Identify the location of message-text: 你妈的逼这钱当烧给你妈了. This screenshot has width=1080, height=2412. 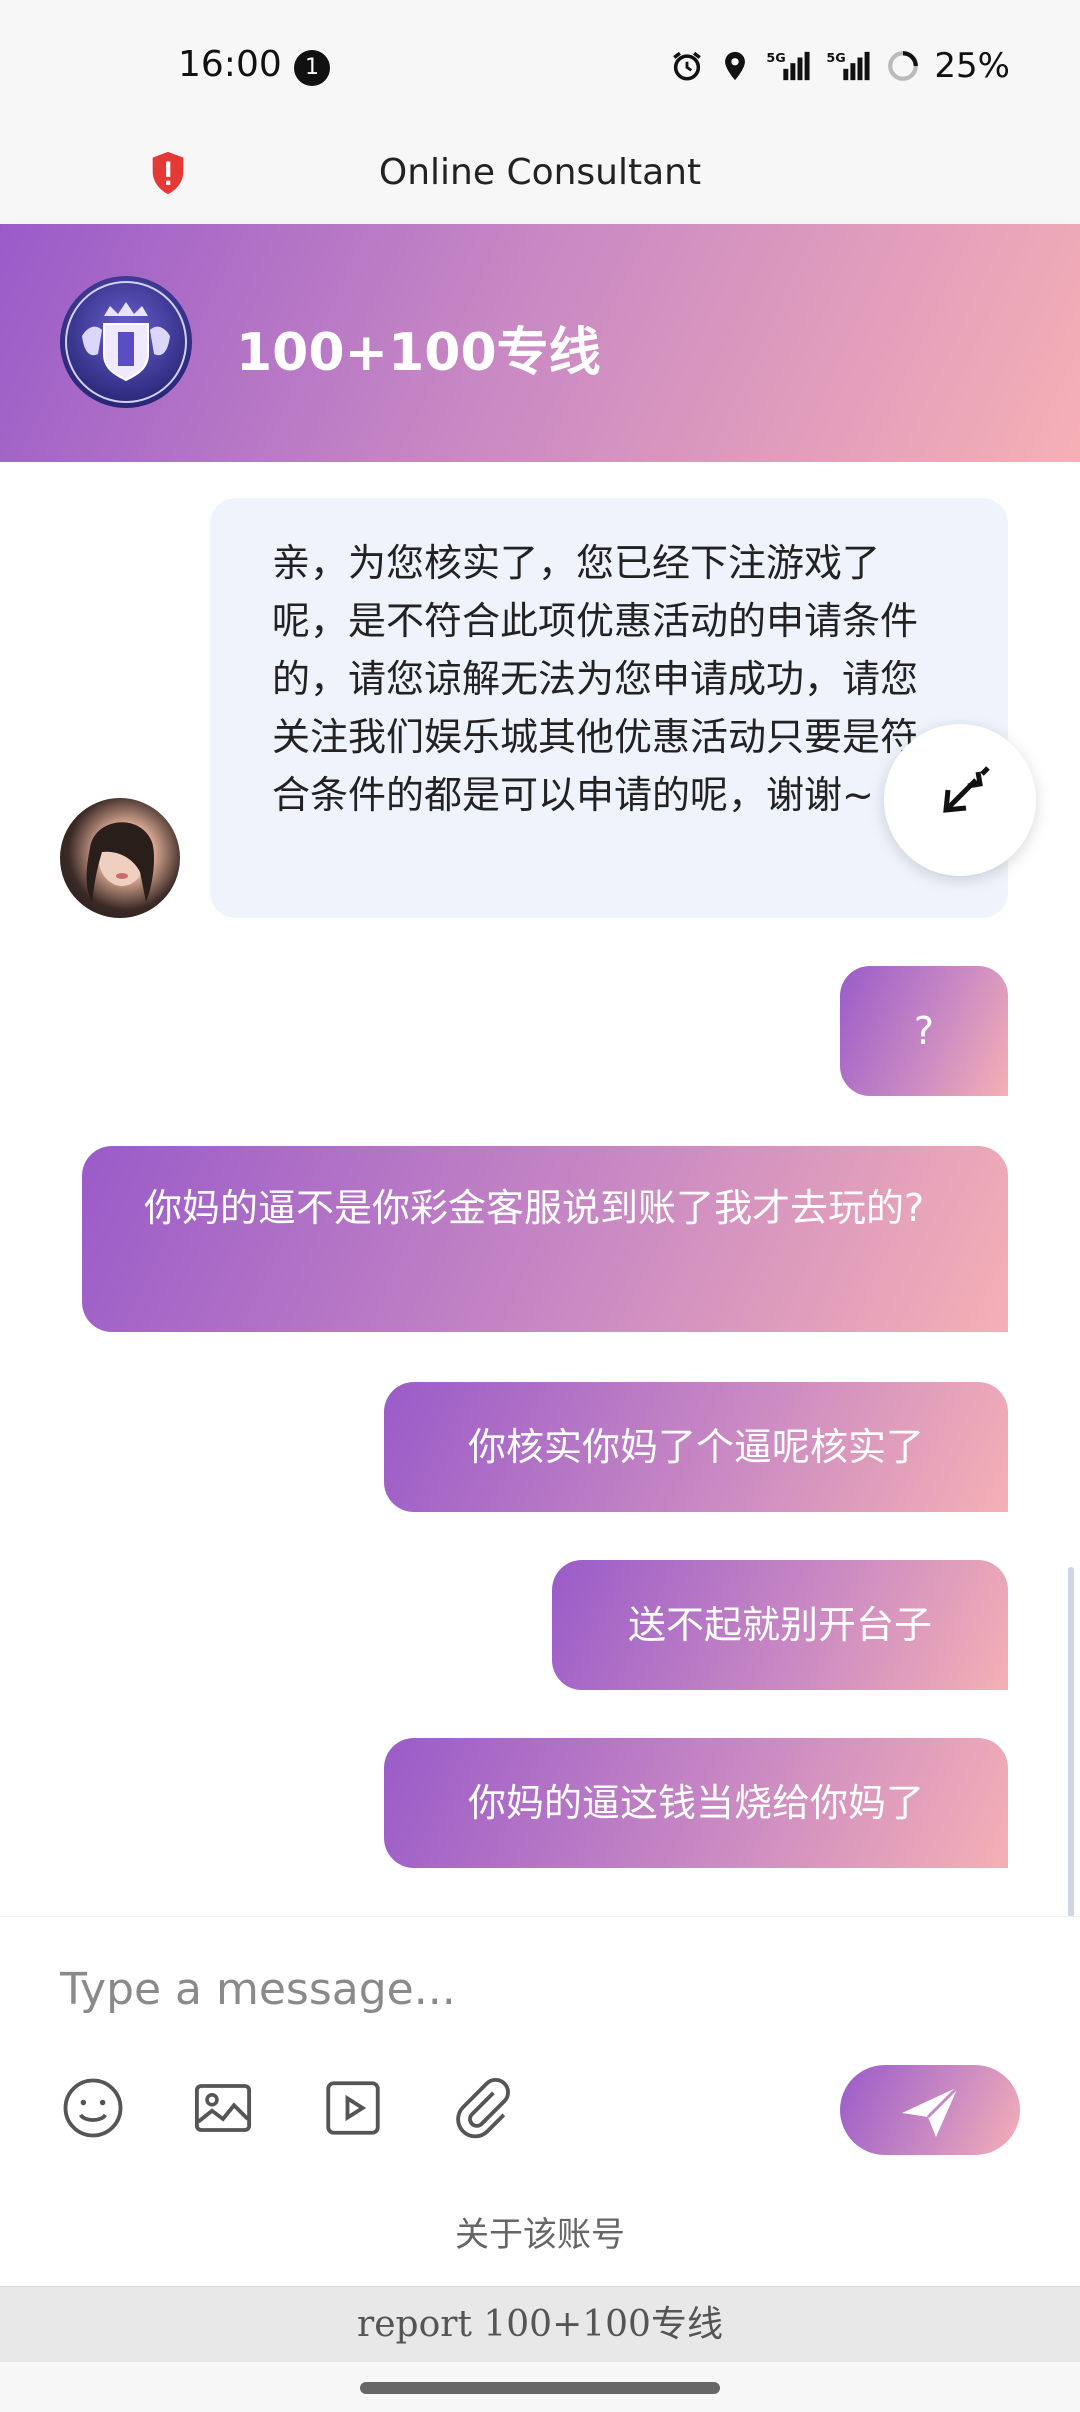
(695, 1803).